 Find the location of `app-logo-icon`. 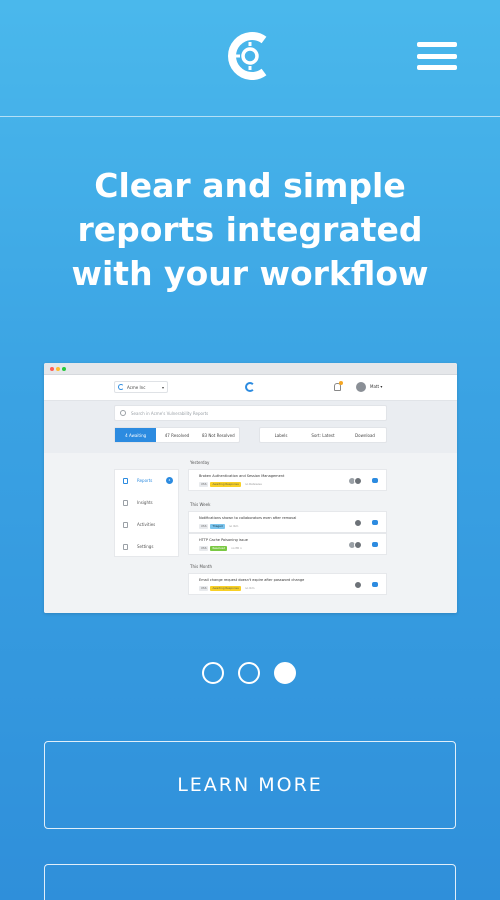

app-logo-icon is located at coordinates (250, 387).